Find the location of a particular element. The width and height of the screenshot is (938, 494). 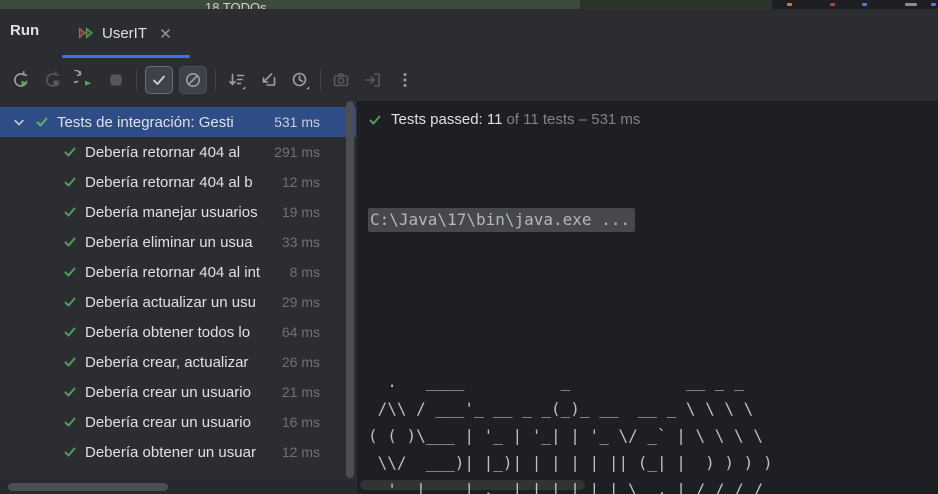

test-label: Debería eliminar un usua is located at coordinates (169, 242).